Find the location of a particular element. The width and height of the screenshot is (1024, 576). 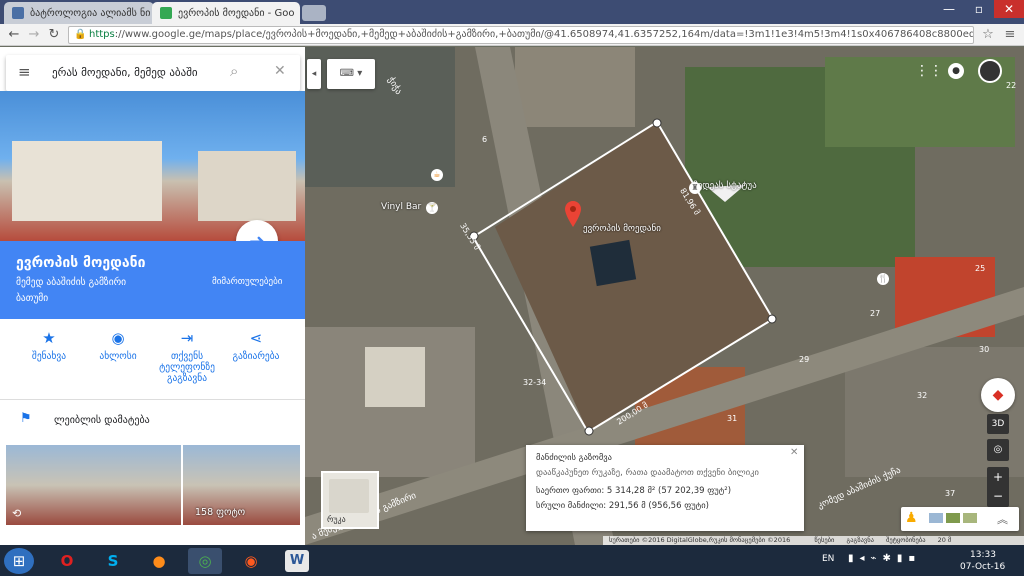

restaurant-poi-icon: 🍴 is located at coordinates (883, 279).